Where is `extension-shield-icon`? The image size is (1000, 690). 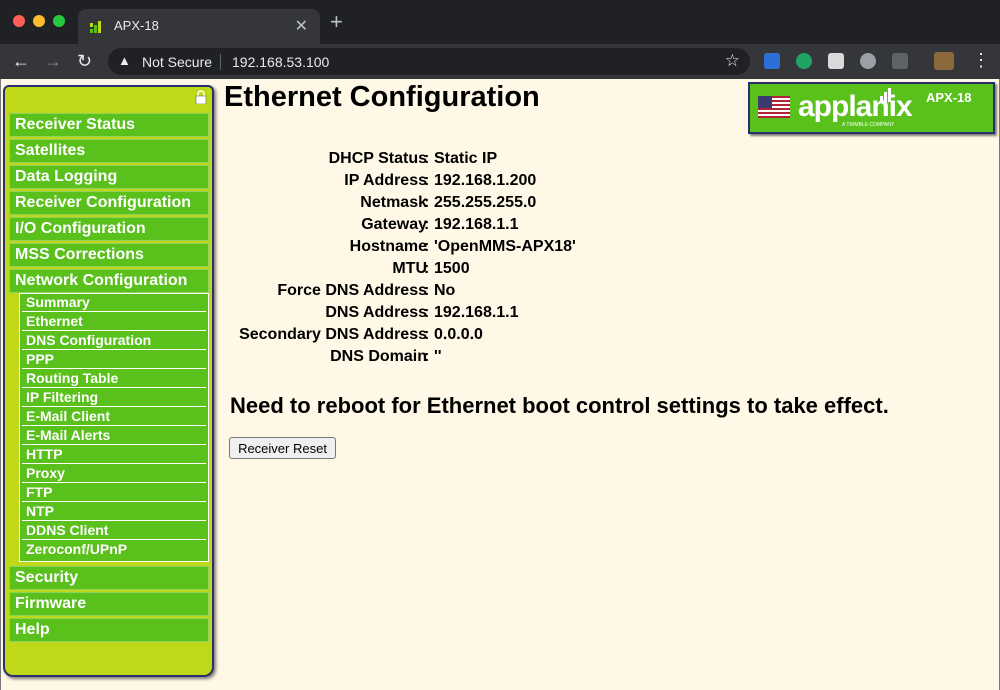 extension-shield-icon is located at coordinates (772, 61).